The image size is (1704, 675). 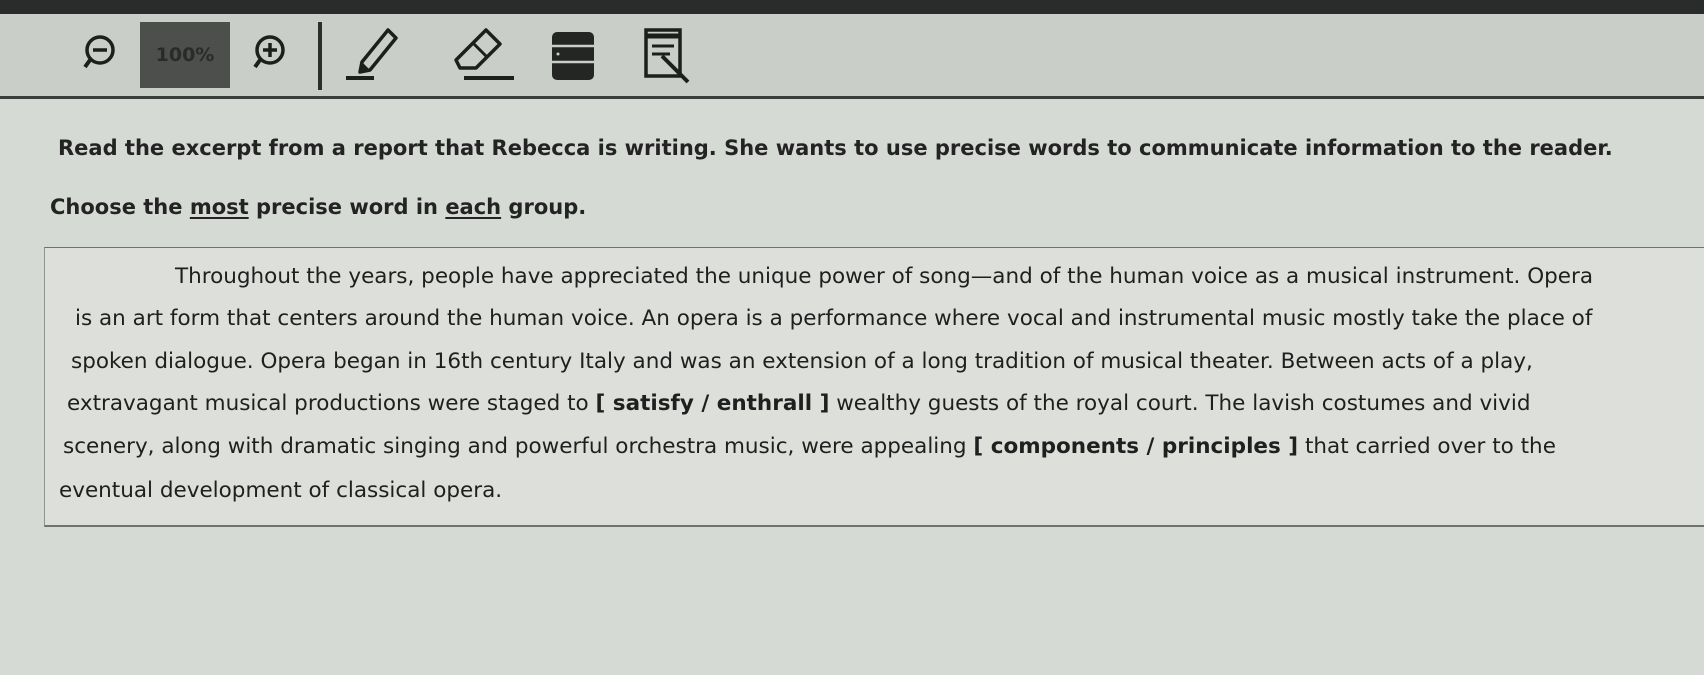 I want to click on passage-line: eventual development of classical opera., so click(x=281, y=490).